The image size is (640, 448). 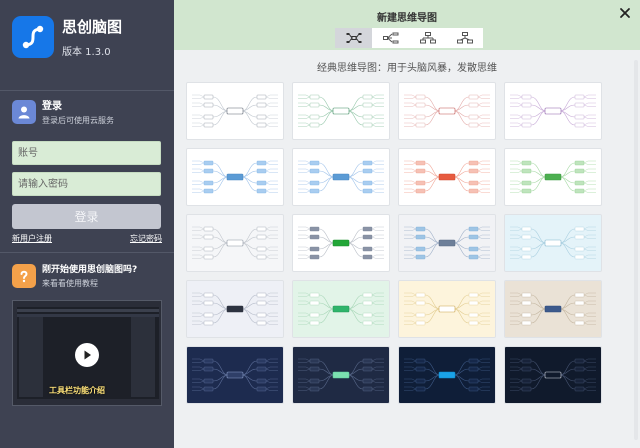 I want to click on play-button, so click(x=87, y=355).